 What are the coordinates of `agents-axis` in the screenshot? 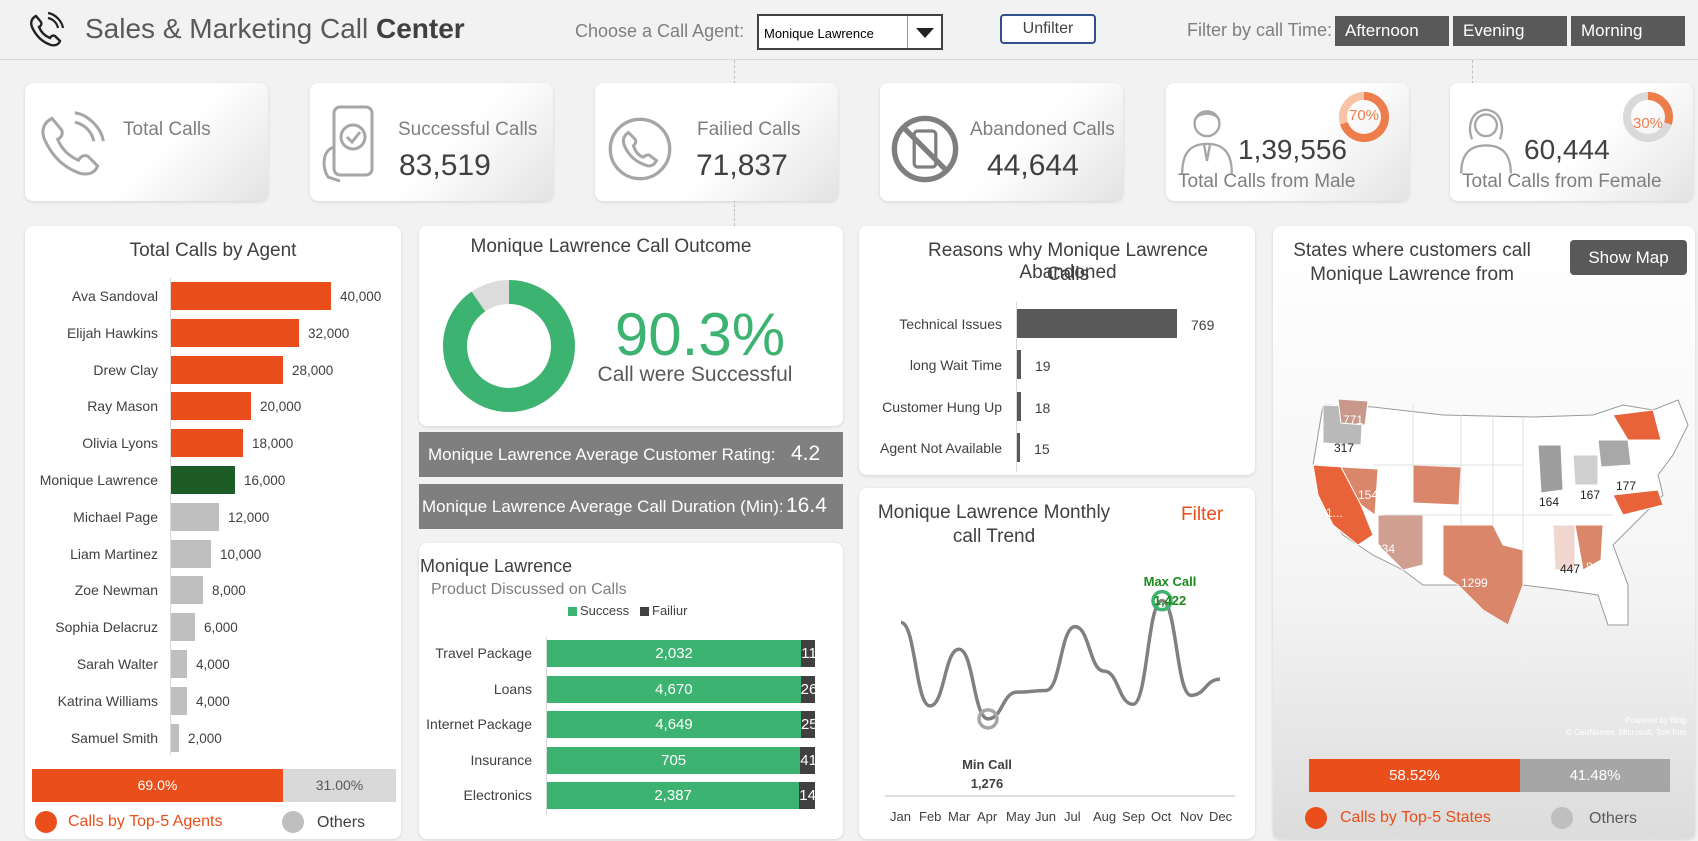 It's located at (170, 516).